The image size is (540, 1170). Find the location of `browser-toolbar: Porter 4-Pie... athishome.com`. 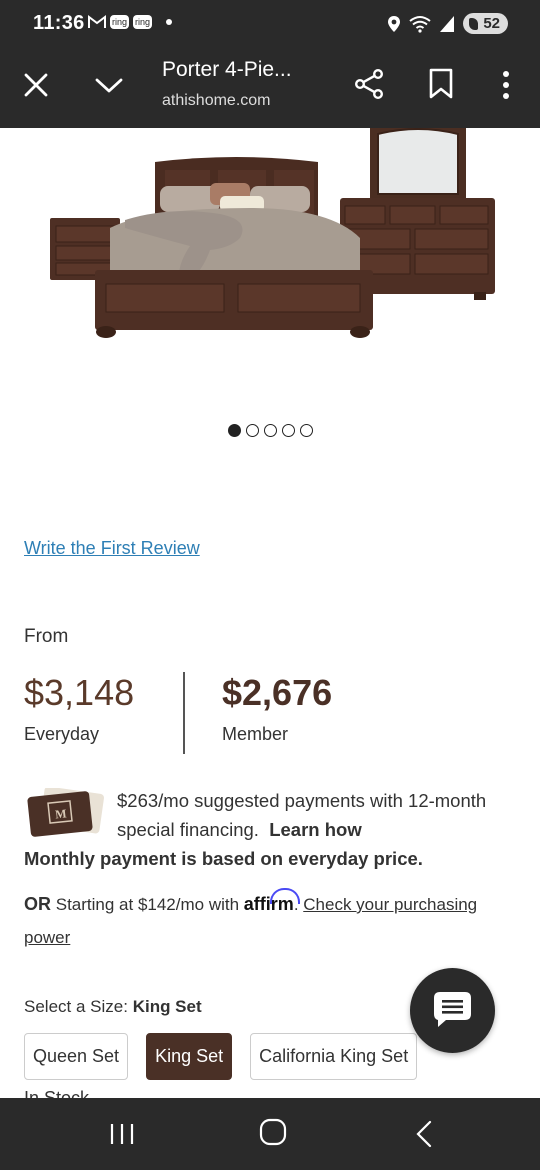

browser-toolbar: Porter 4-Pie... athishome.com is located at coordinates (270, 89).